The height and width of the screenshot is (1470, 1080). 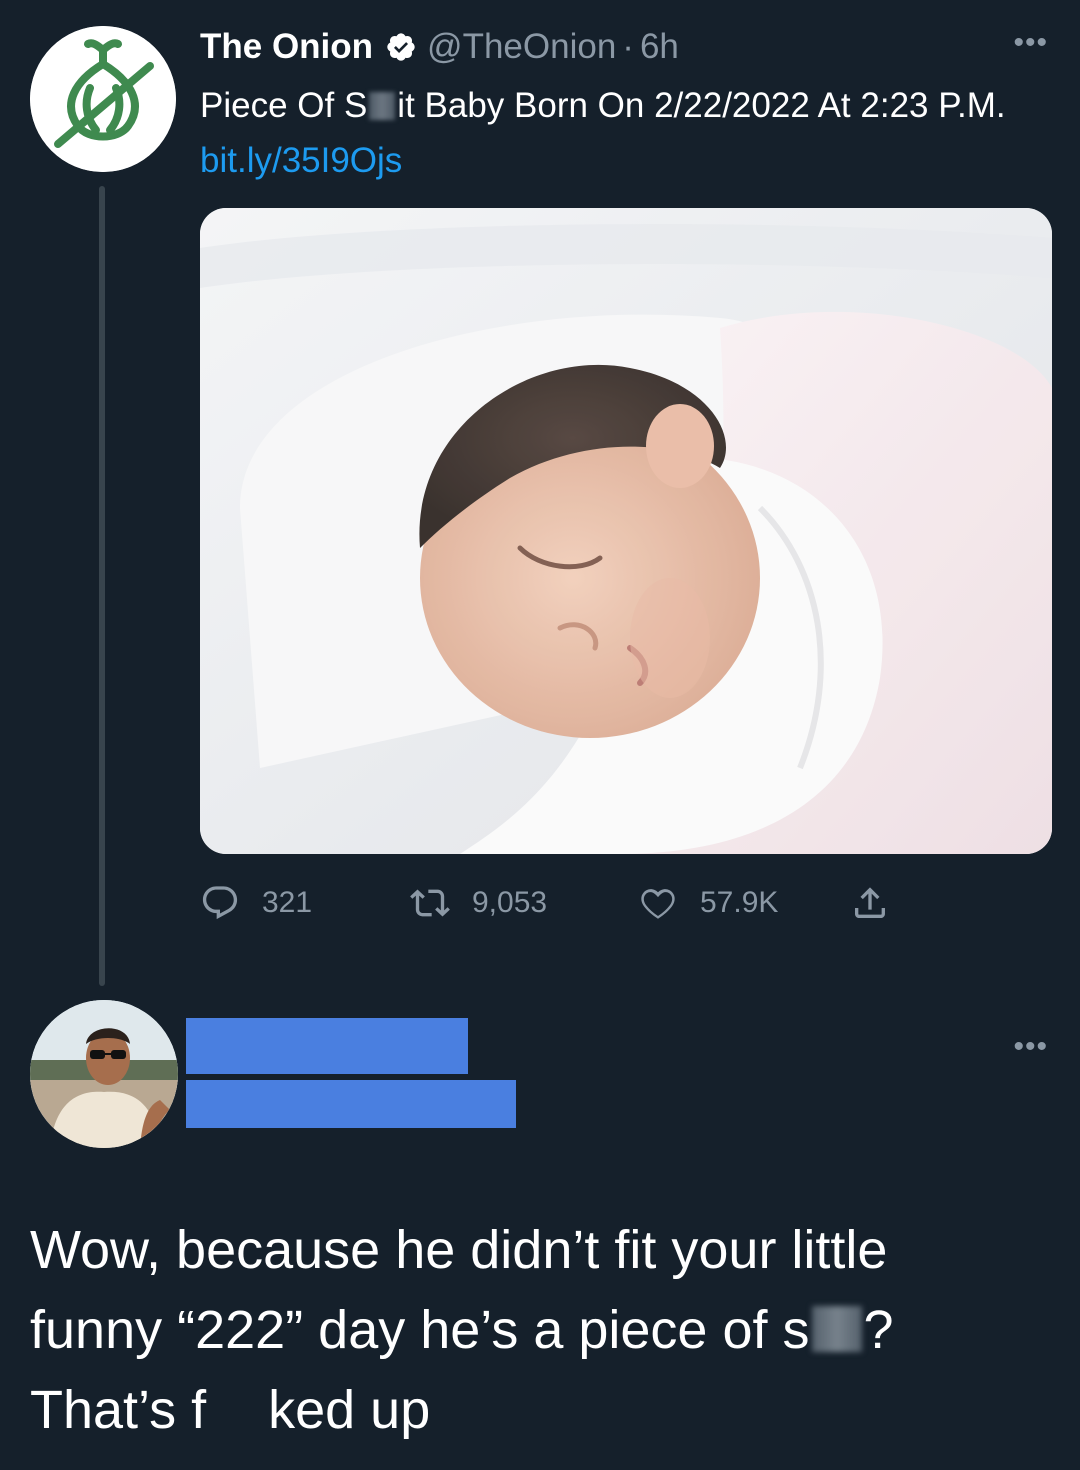 What do you see at coordinates (565, 903) in the screenshot?
I see `tweet-action-bar: 321 9,053 57.9K` at bounding box center [565, 903].